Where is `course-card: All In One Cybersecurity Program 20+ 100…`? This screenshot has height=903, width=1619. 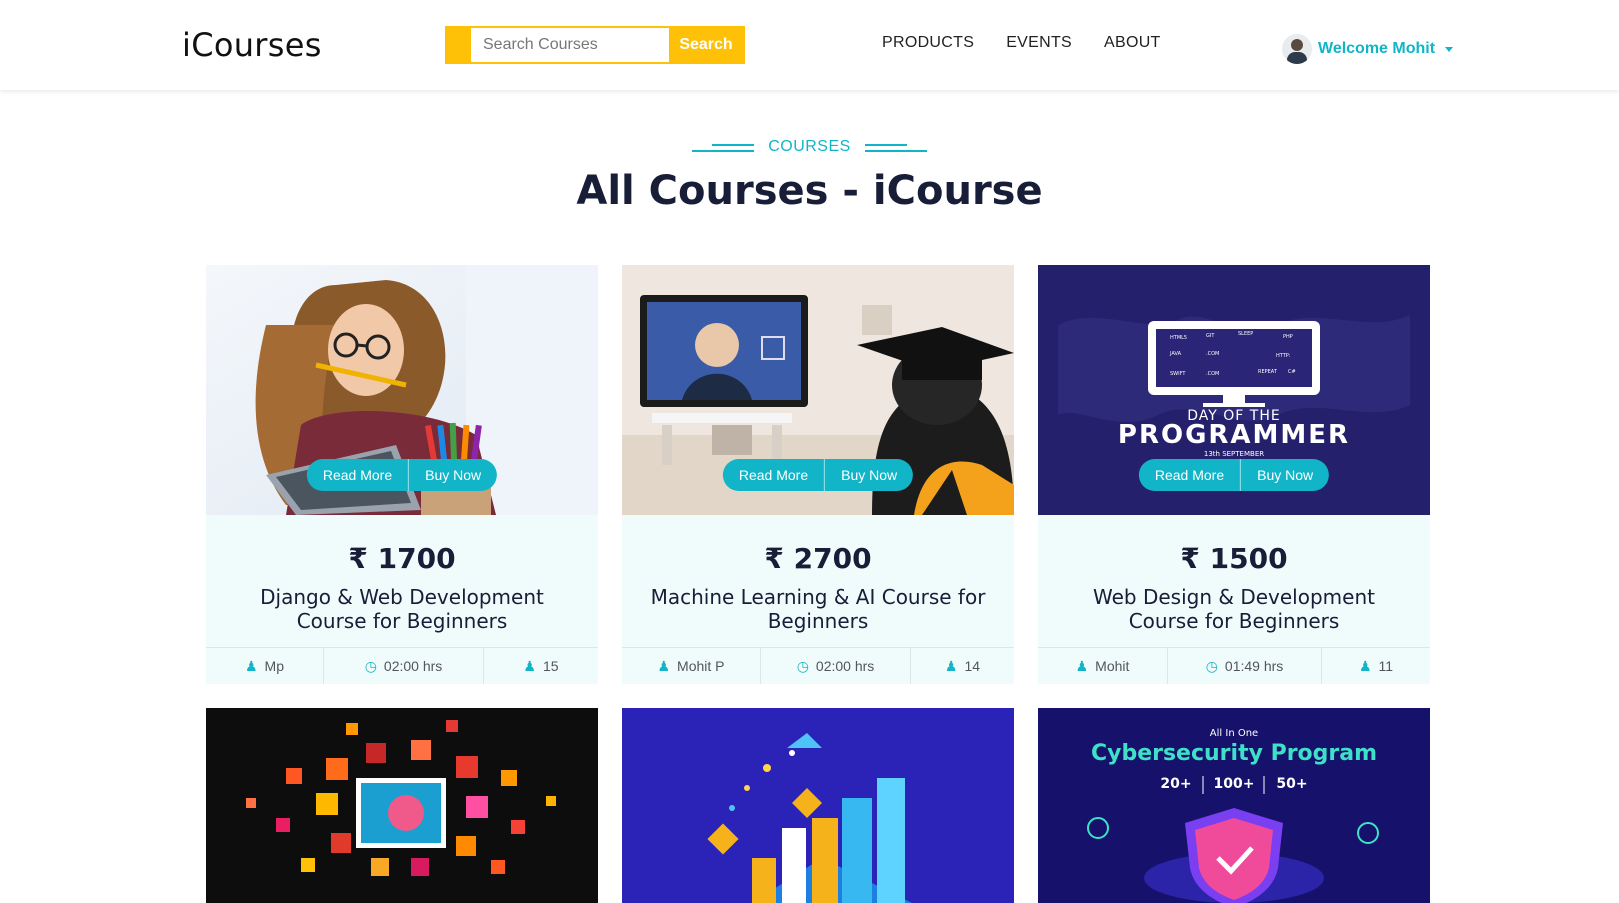 course-card: All In One Cybersecurity Program 20+ 100… is located at coordinates (1234, 805).